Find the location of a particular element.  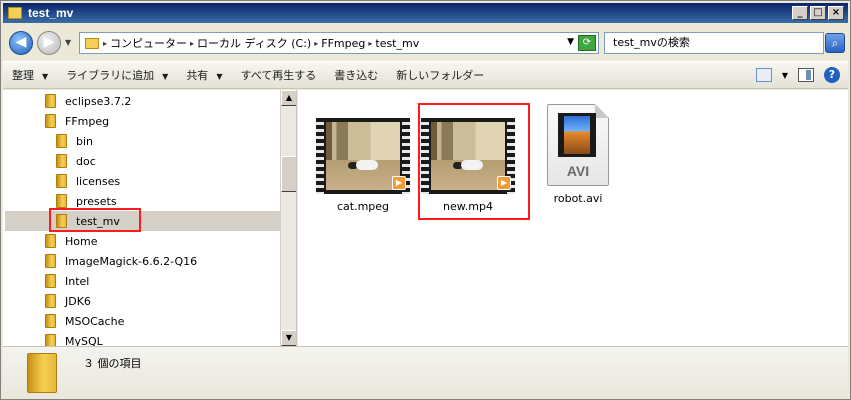

breadcrumb-local-disk: ローカル ディスク (C:) is located at coordinates (254, 43).